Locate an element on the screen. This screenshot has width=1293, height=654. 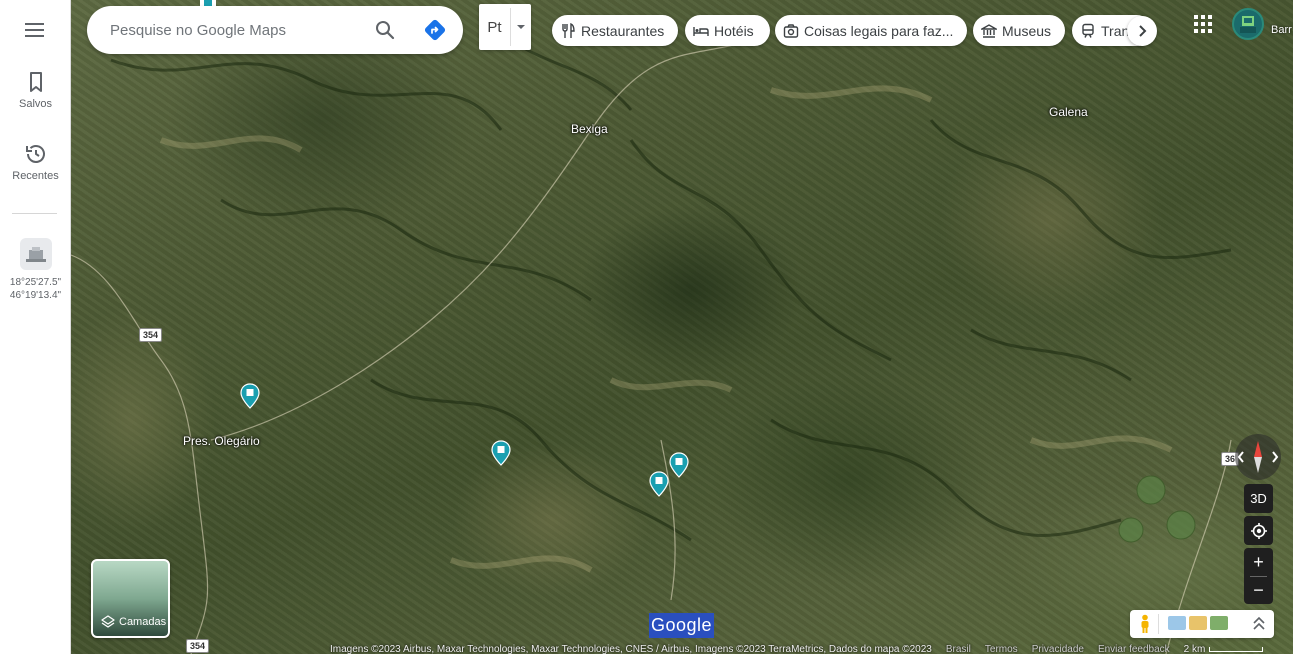
chips-next-button is located at coordinates (1142, 31).